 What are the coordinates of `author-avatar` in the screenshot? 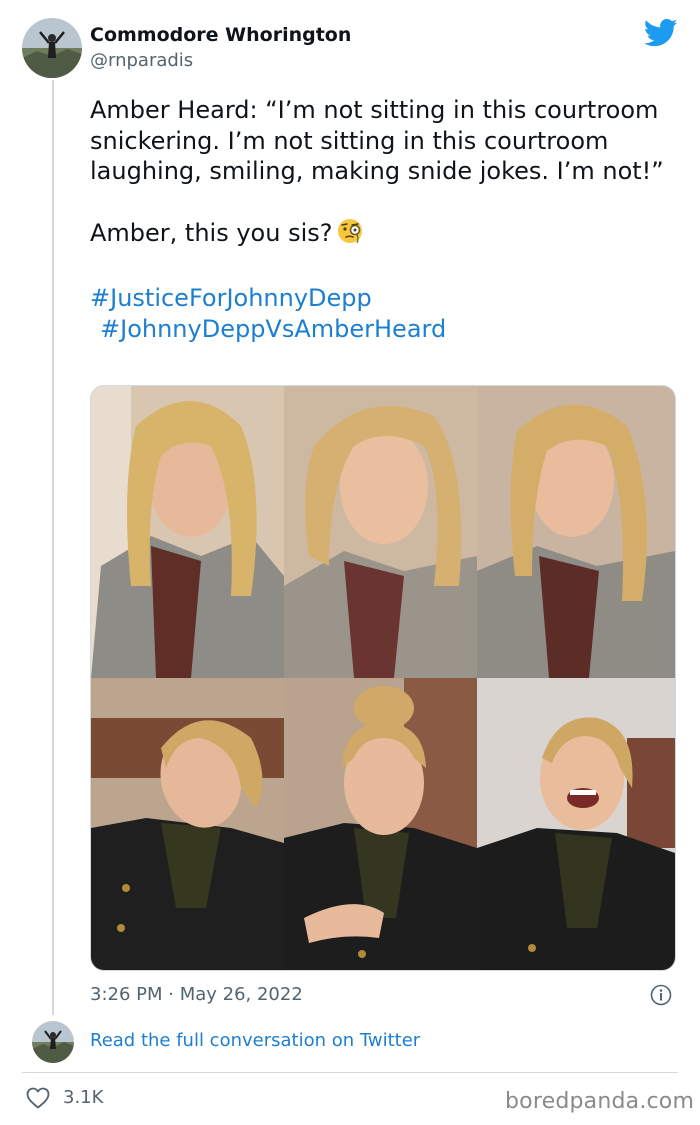 It's located at (52, 48).